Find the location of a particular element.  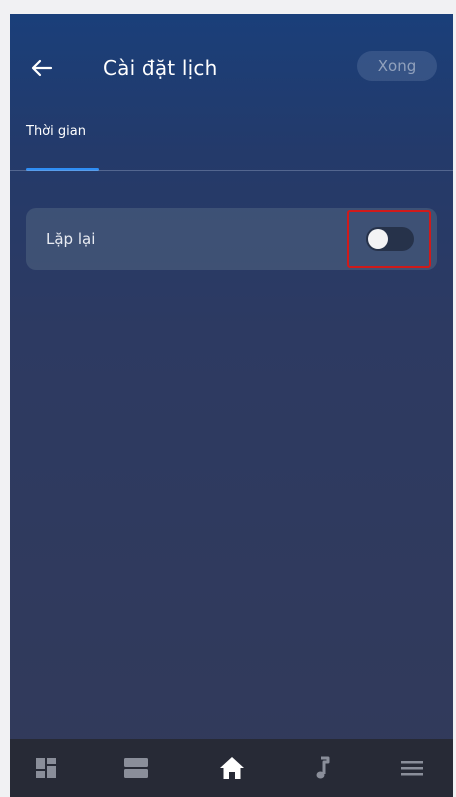

music-note-icon is located at coordinates (323, 767).